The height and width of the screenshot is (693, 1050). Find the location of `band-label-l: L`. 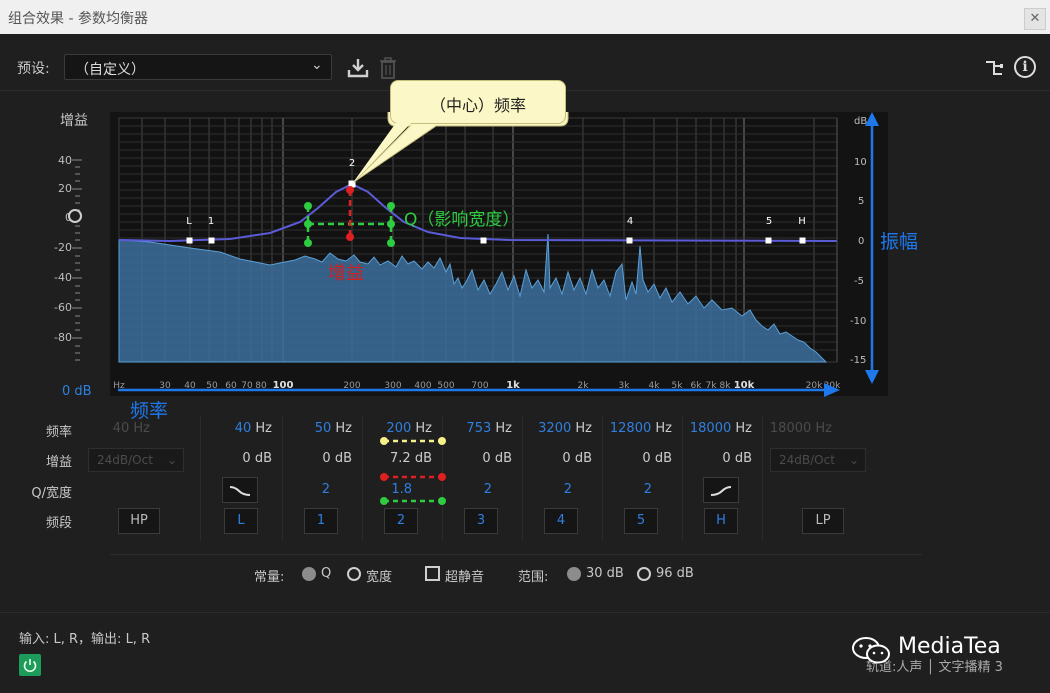

band-label-l: L is located at coordinates (189, 221).